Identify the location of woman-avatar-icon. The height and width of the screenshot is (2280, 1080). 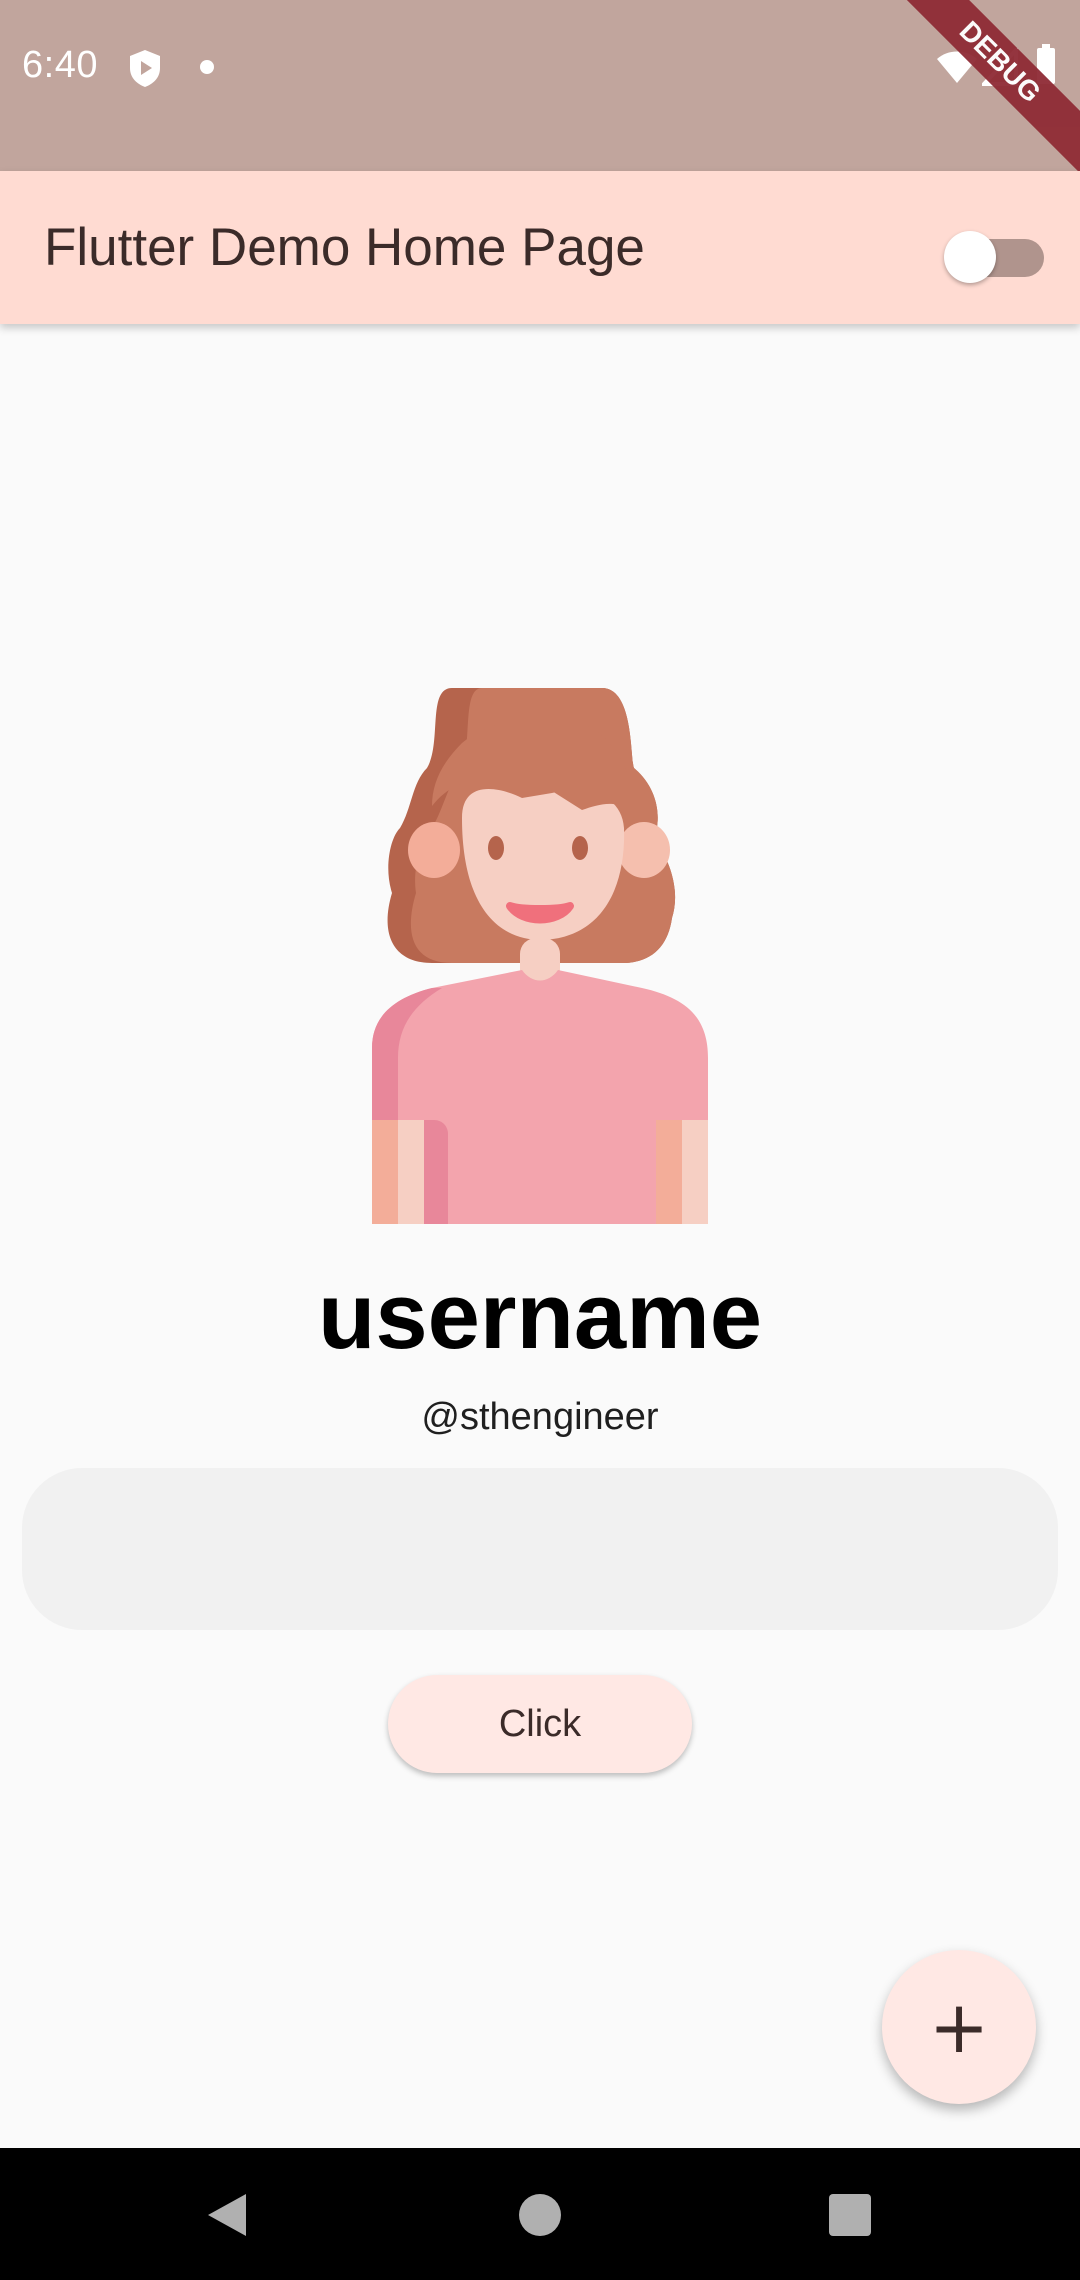
(540, 956).